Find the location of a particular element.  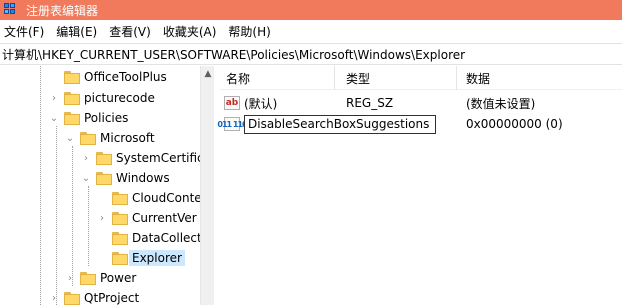

tree-item-label: Policies is located at coordinates (106, 118).